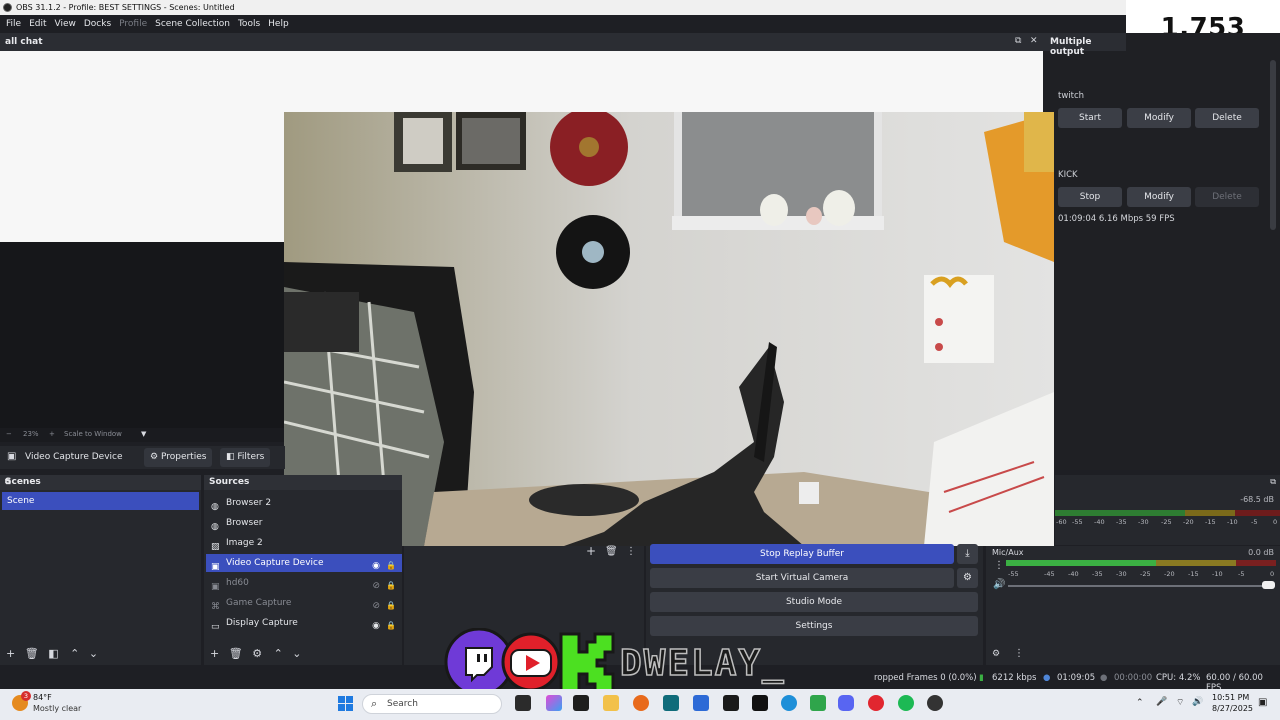 This screenshot has height=720, width=1280. I want to click on task-view-icon, so click(523, 703).